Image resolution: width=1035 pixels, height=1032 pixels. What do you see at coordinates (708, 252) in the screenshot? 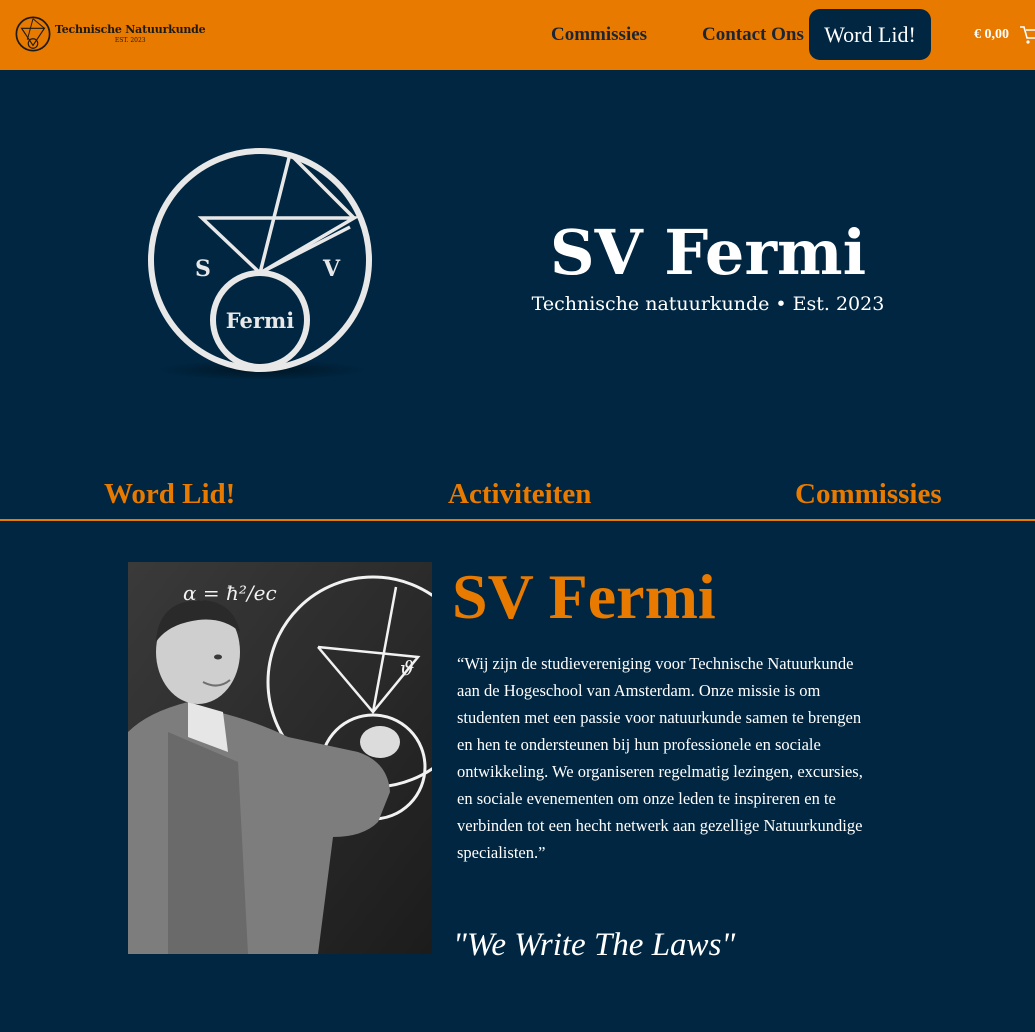
I see `hero-title: SV Fermi` at bounding box center [708, 252].